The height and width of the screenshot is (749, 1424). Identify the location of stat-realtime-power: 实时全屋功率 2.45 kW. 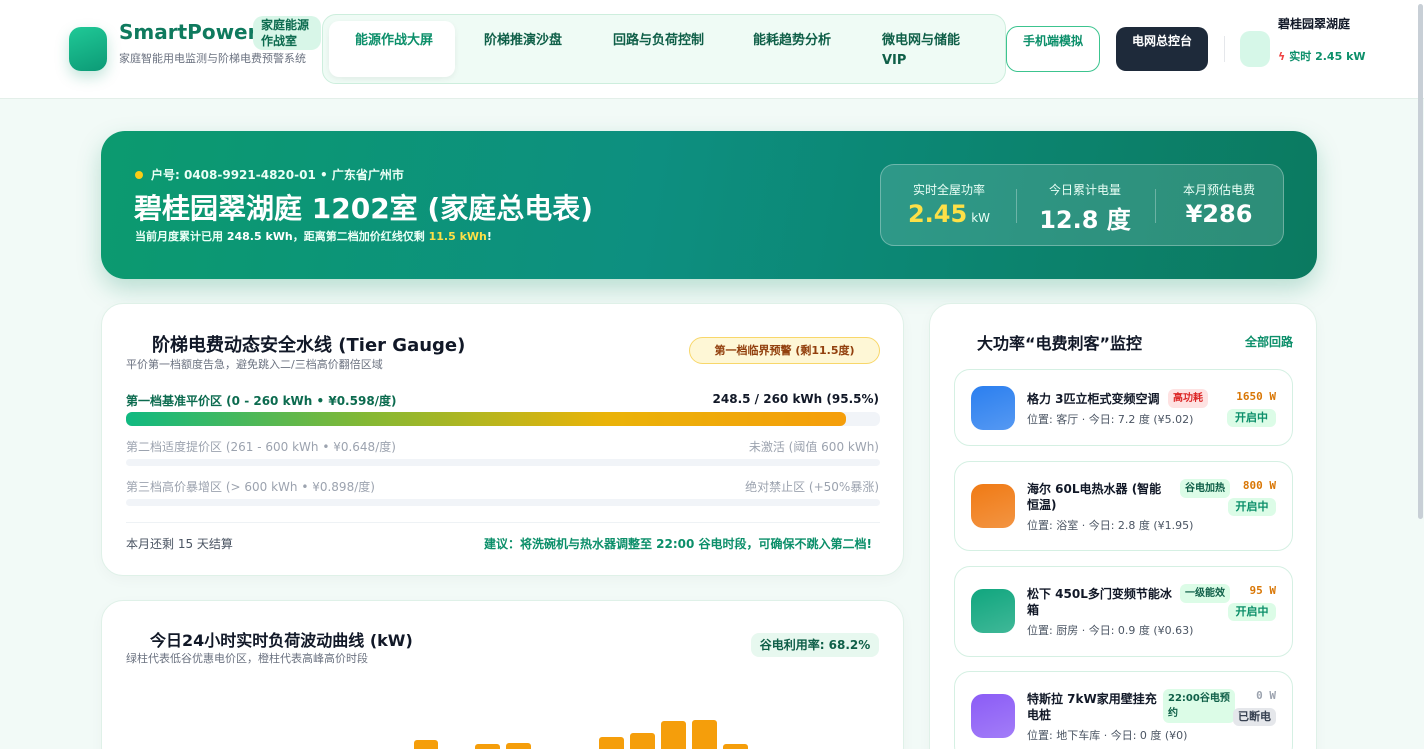
(949, 205).